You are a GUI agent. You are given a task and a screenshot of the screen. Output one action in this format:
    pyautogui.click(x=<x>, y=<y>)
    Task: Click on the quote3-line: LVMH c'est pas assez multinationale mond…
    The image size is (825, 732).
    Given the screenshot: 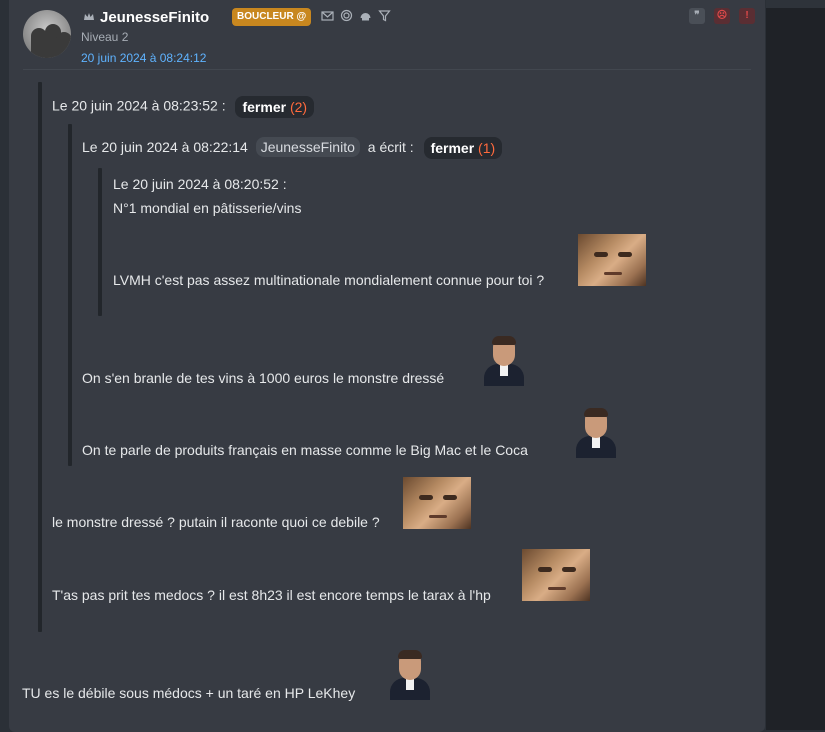 What is the action you would take?
    pyautogui.click(x=329, y=280)
    